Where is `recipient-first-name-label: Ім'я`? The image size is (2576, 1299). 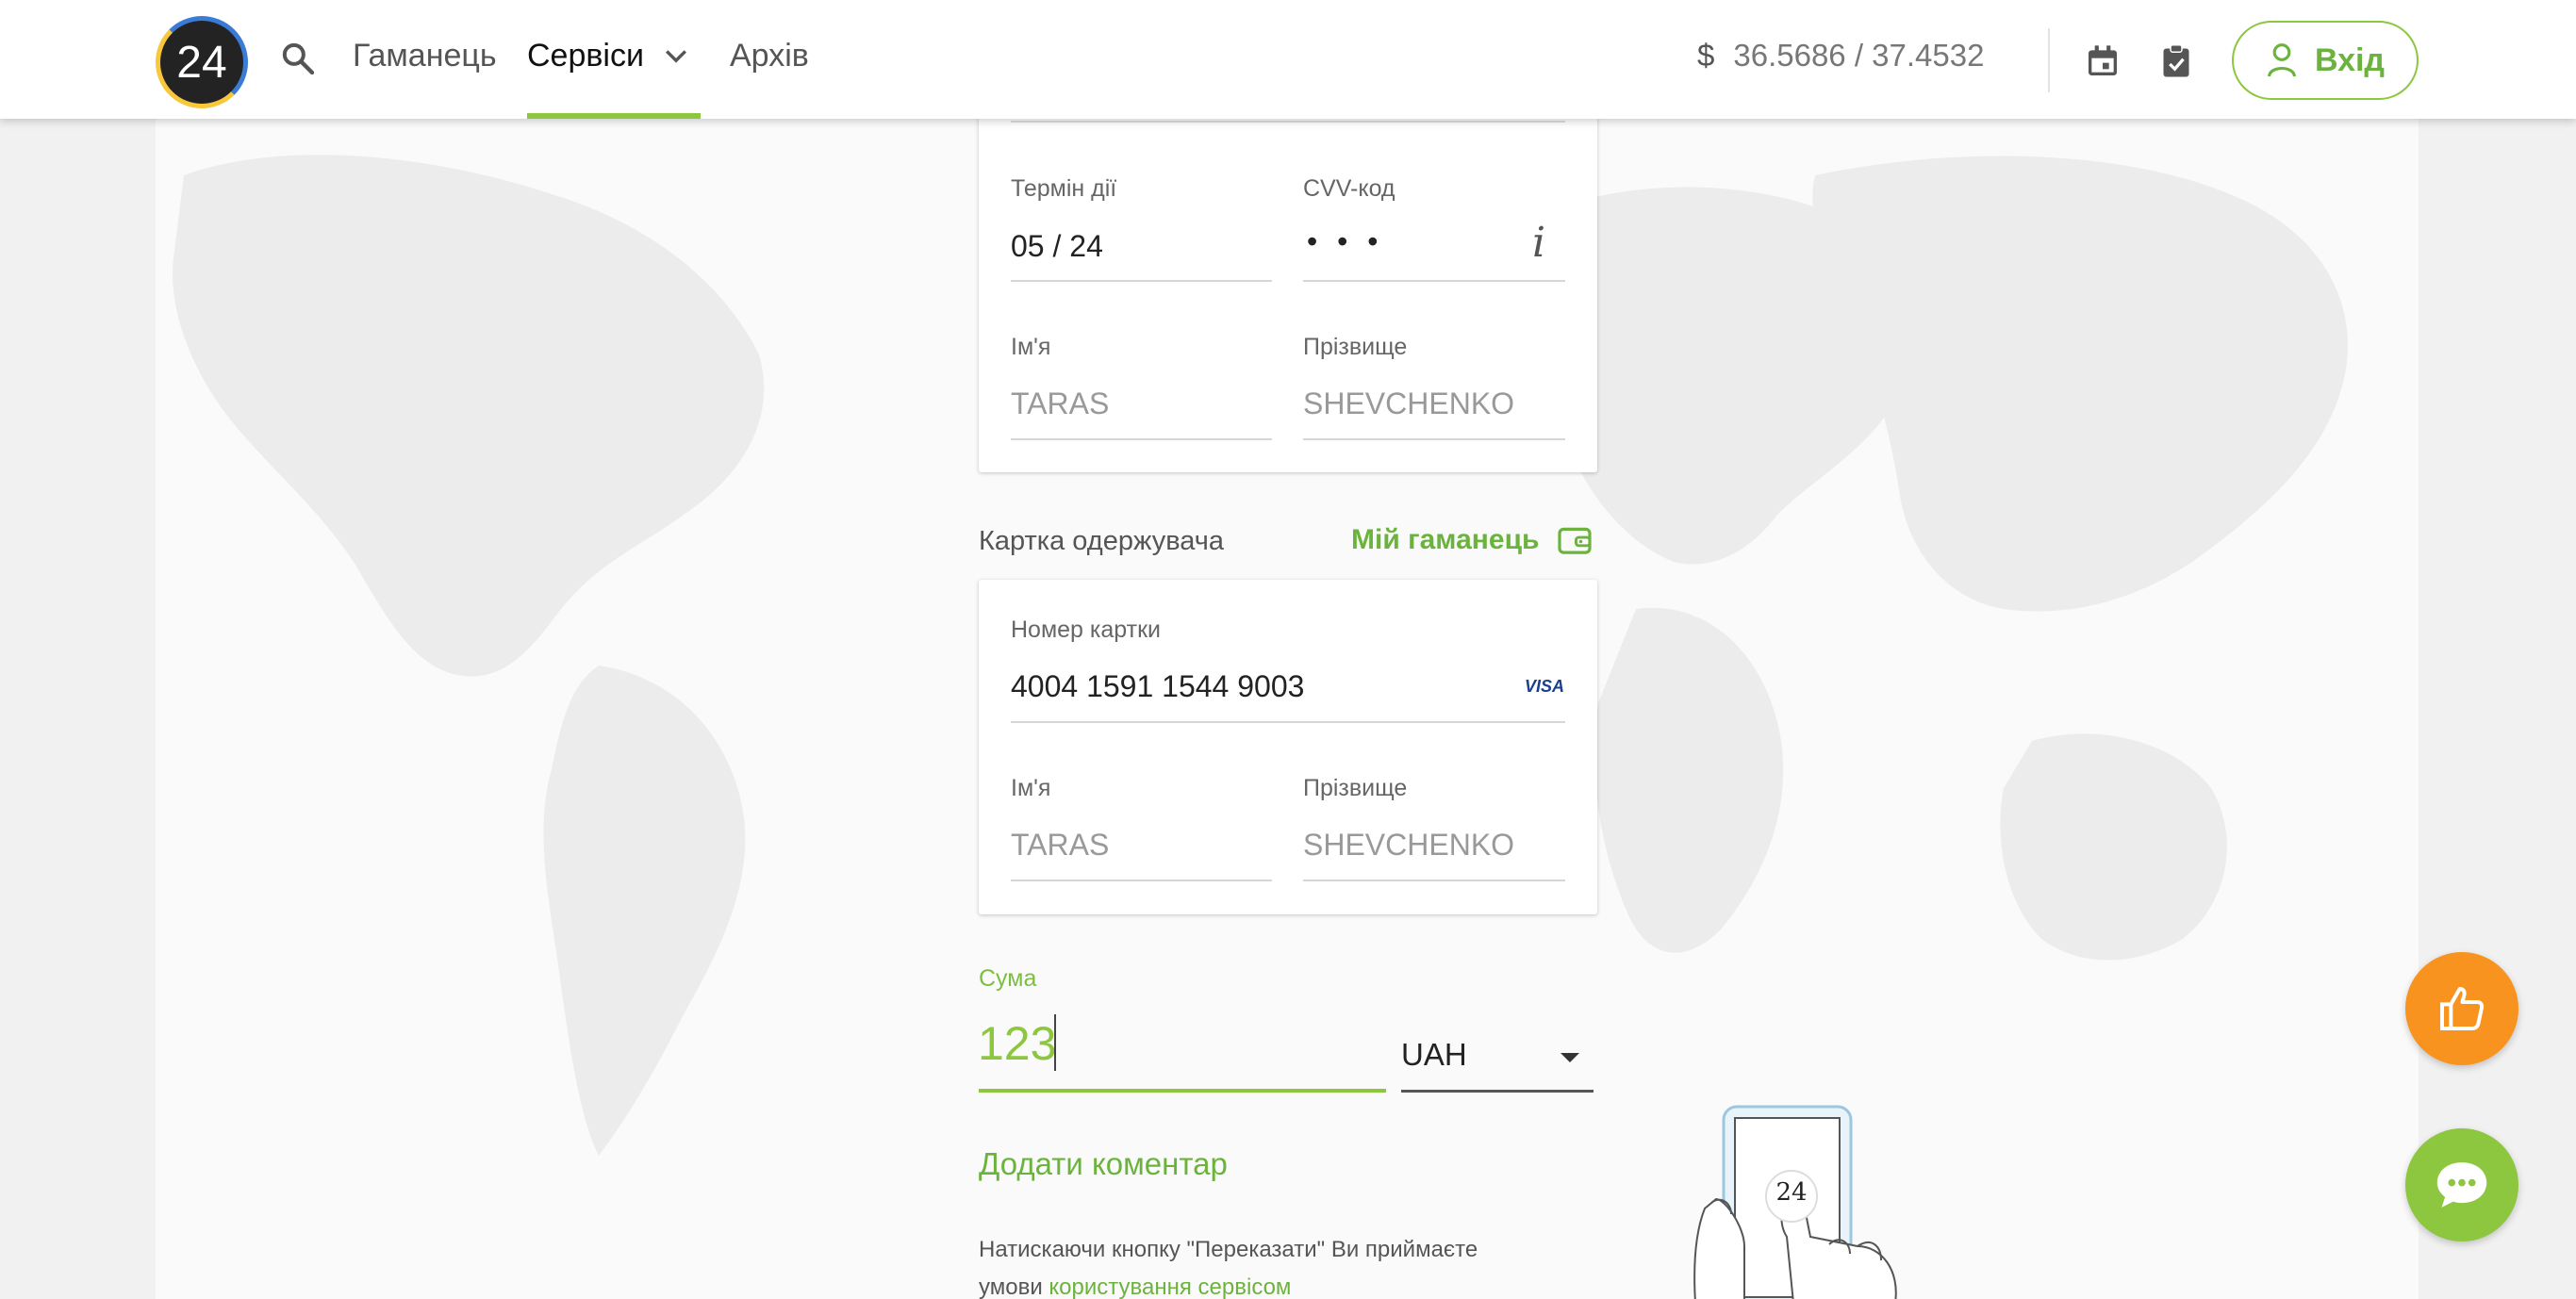 recipient-first-name-label: Ім'я is located at coordinates (1031, 788).